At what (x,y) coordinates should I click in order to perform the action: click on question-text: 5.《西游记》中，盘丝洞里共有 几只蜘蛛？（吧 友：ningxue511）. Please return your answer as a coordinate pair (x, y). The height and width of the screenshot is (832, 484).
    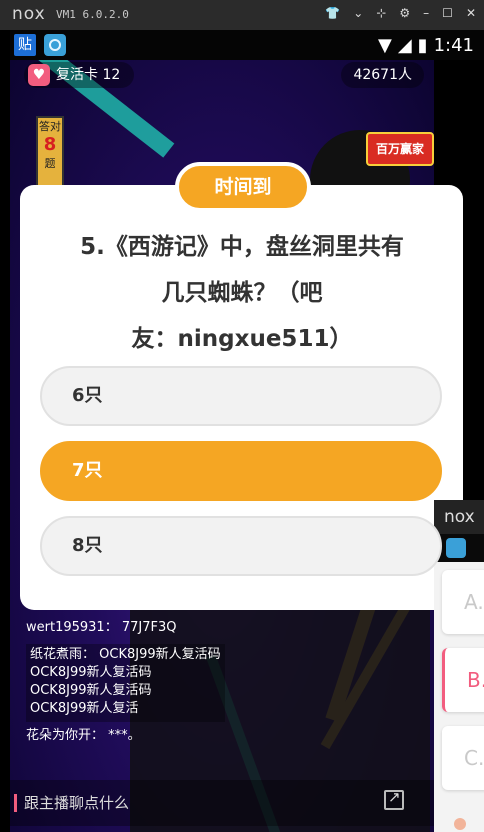
    Looking at the image, I should click on (242, 293).